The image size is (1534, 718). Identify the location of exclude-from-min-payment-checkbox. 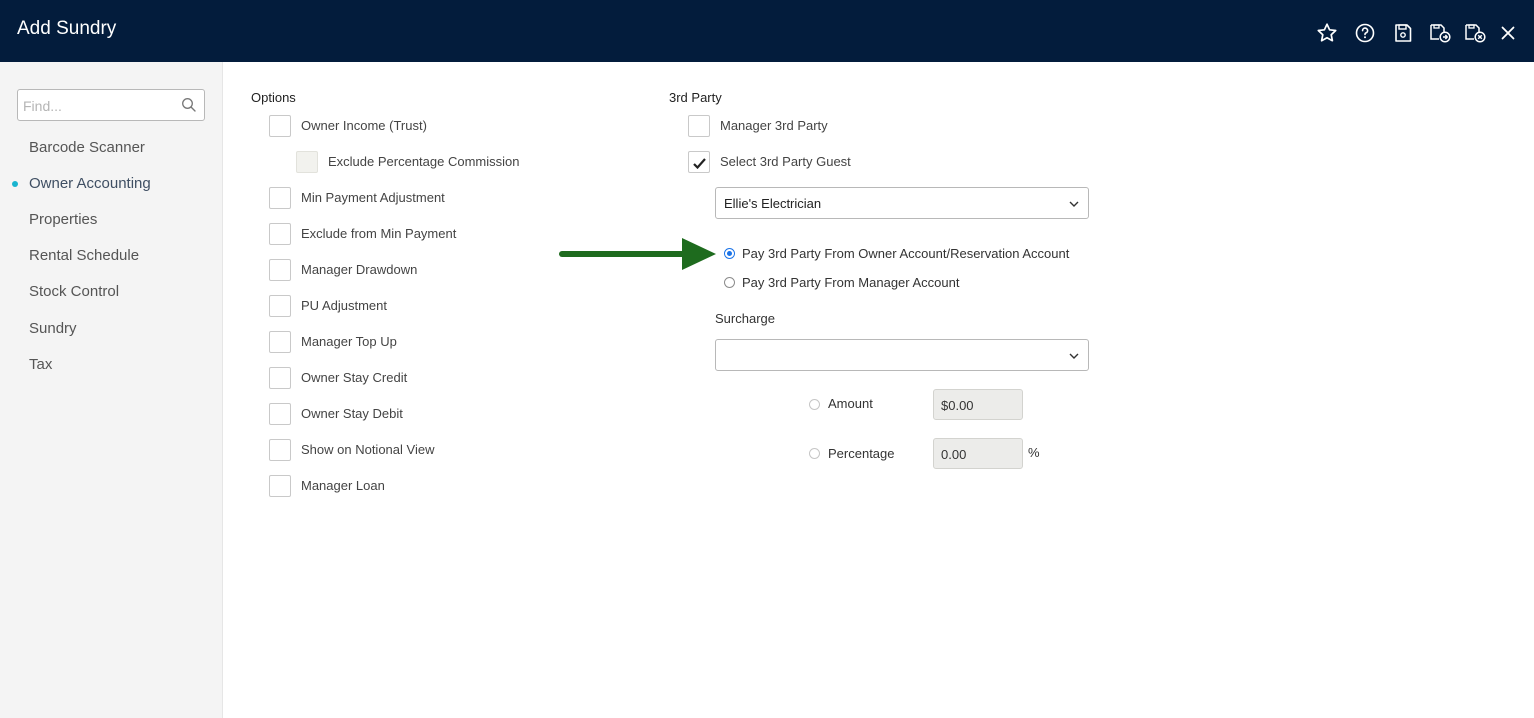
(280, 234).